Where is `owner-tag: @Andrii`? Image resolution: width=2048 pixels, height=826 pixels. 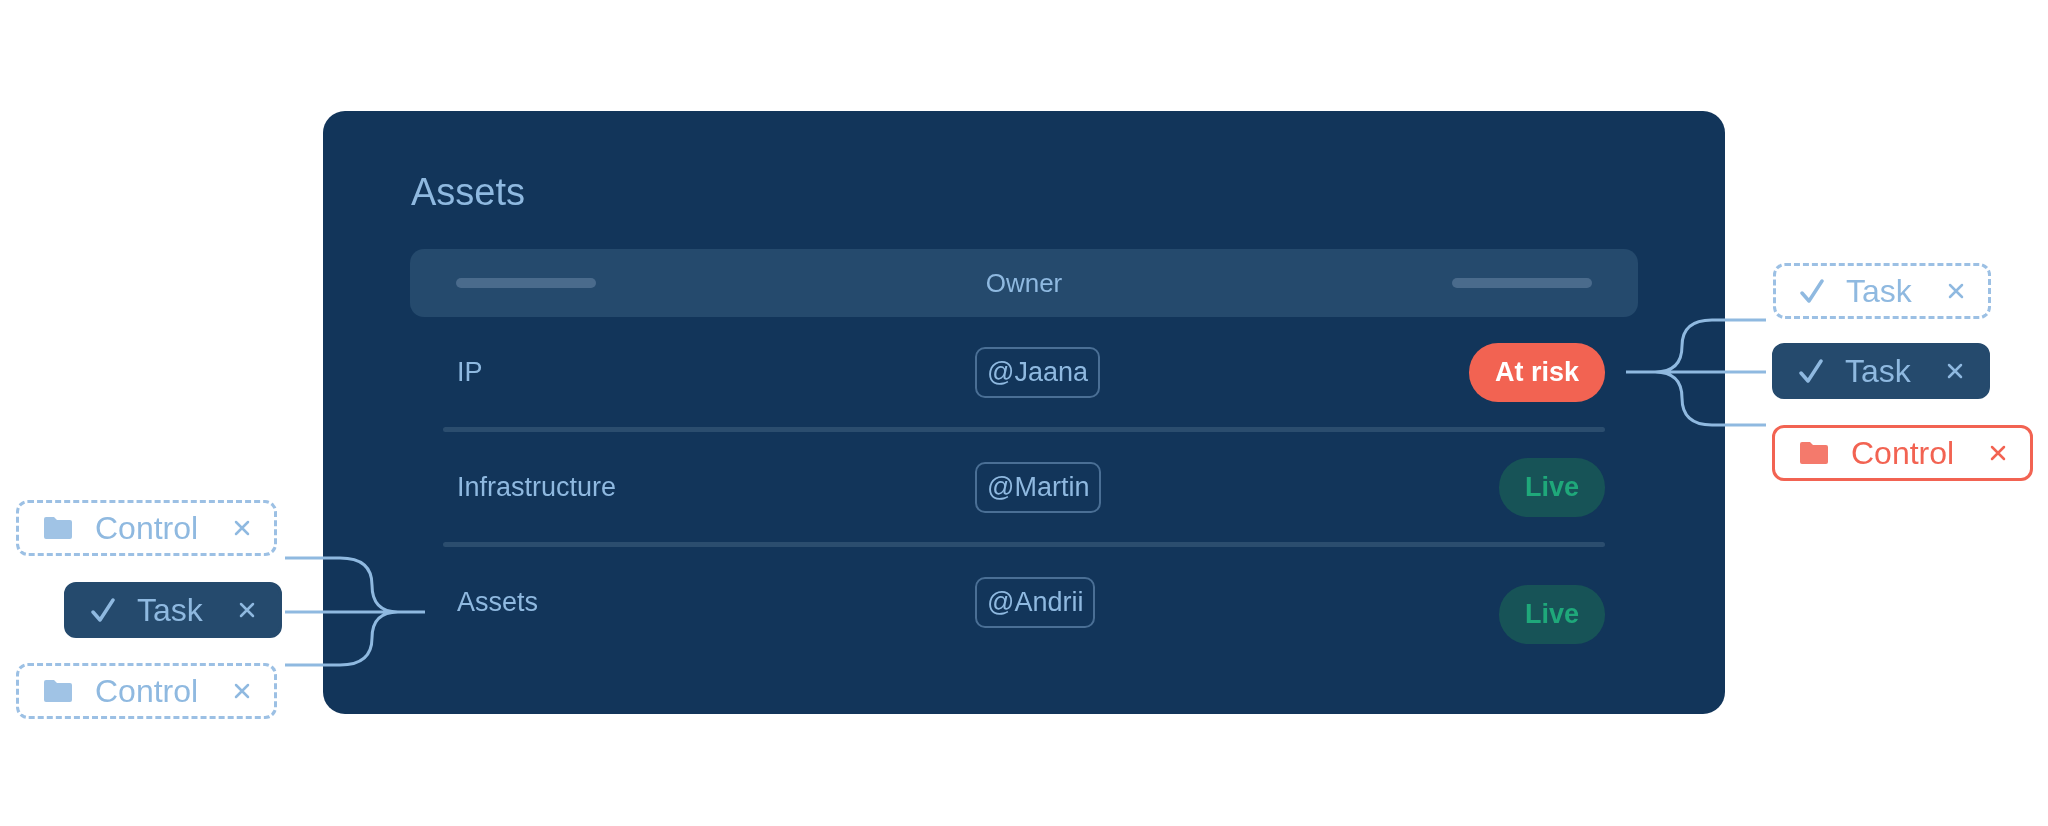
owner-tag: @Andrii is located at coordinates (1035, 602).